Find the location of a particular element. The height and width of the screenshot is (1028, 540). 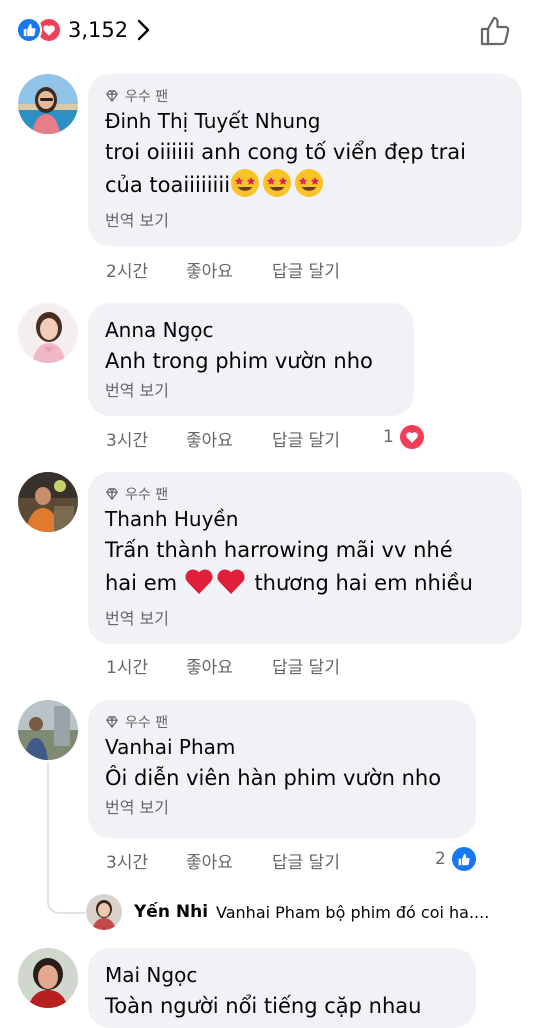

reaction-count-number: 1 is located at coordinates (388, 437).